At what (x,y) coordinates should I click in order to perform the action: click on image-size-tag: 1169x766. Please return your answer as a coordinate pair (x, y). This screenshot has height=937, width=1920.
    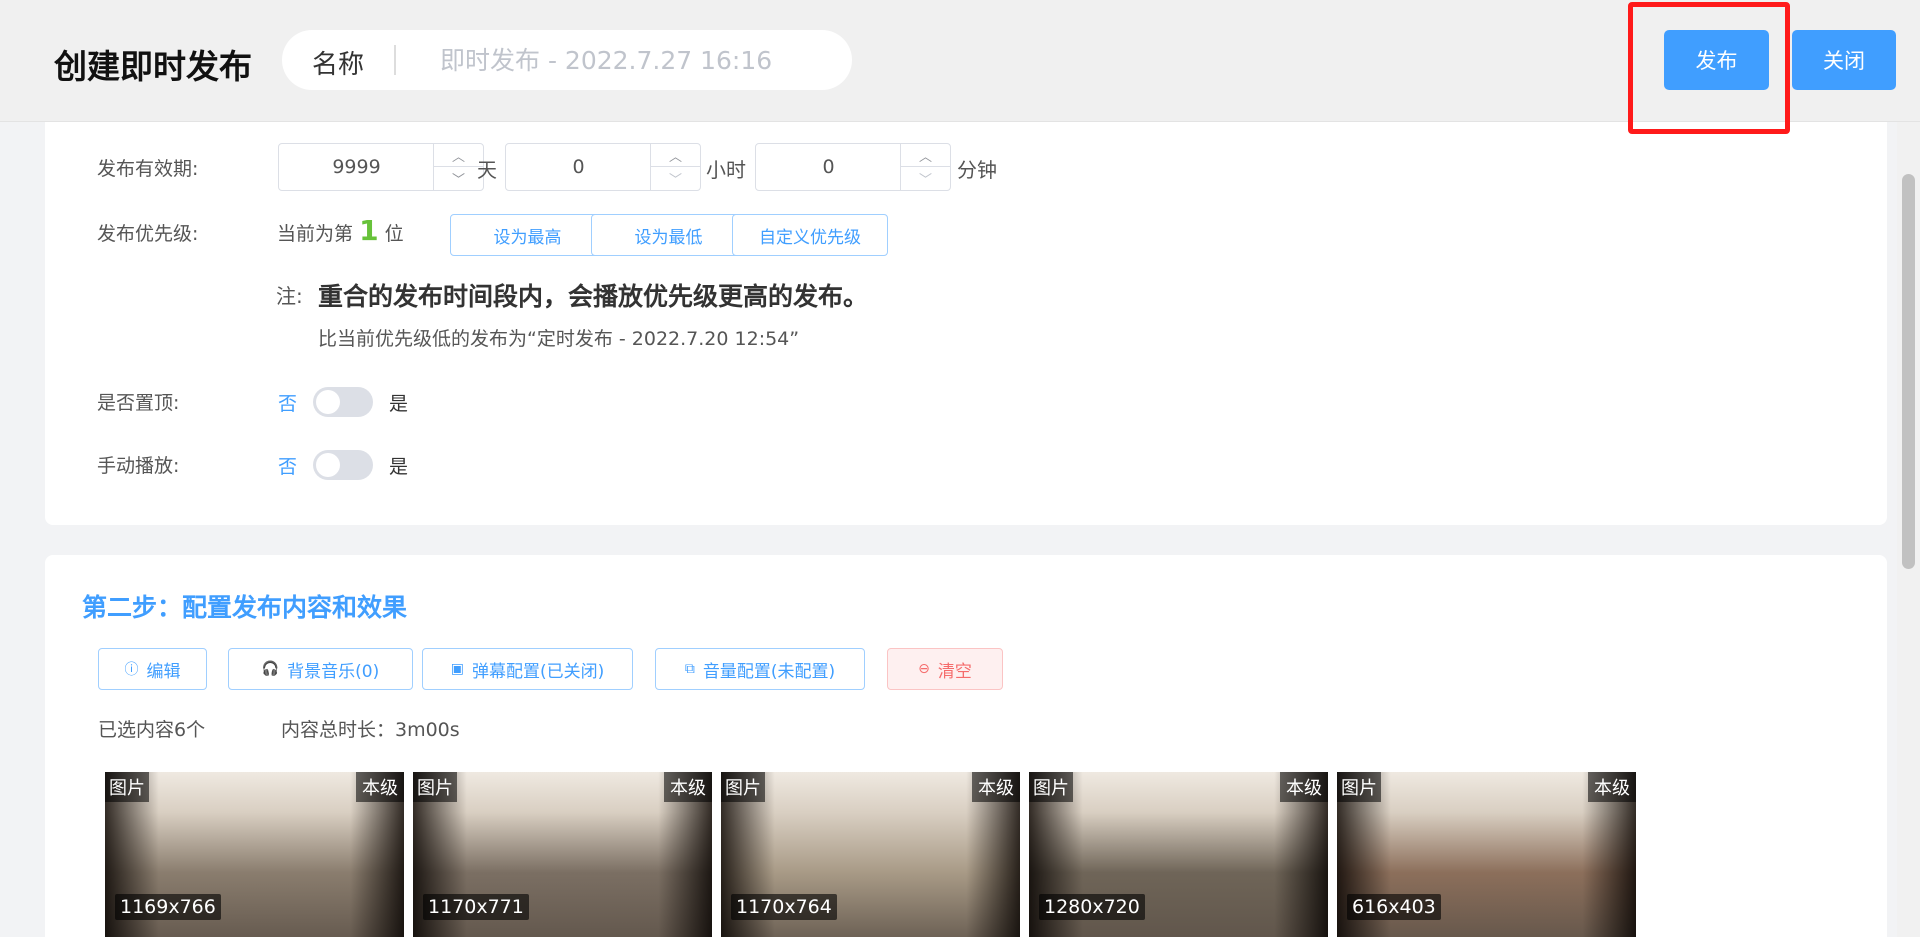
    Looking at the image, I should click on (168, 907).